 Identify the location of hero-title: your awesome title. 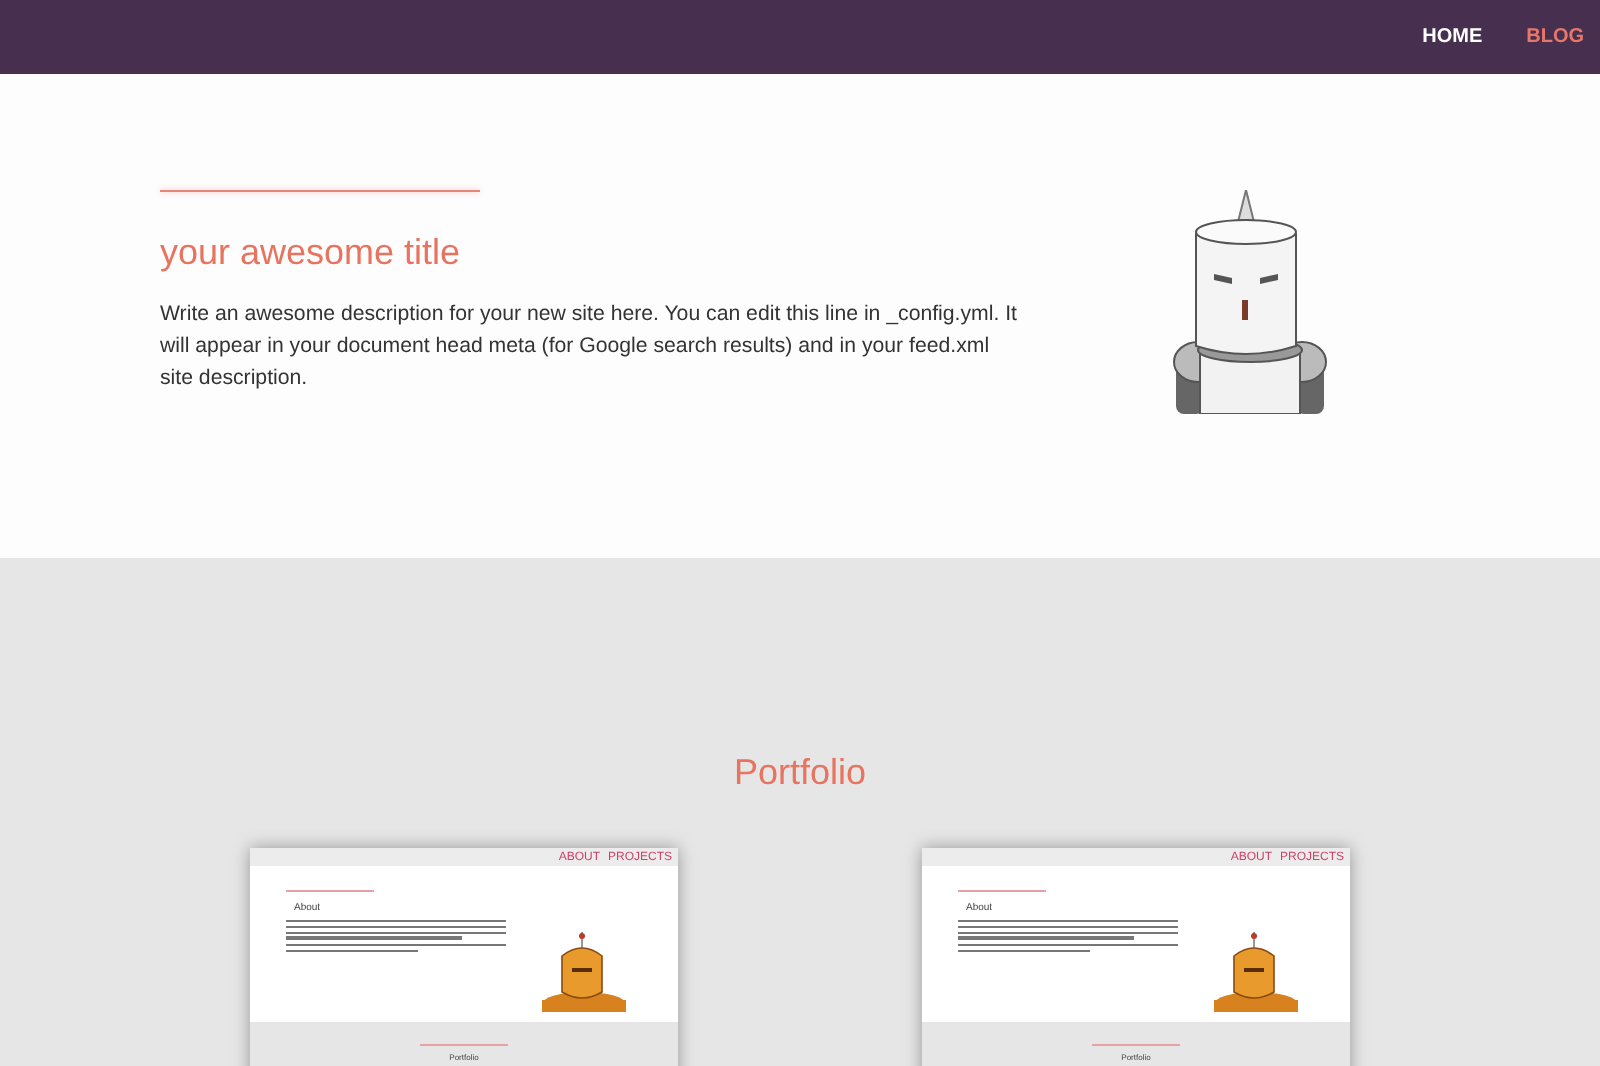
(311, 253).